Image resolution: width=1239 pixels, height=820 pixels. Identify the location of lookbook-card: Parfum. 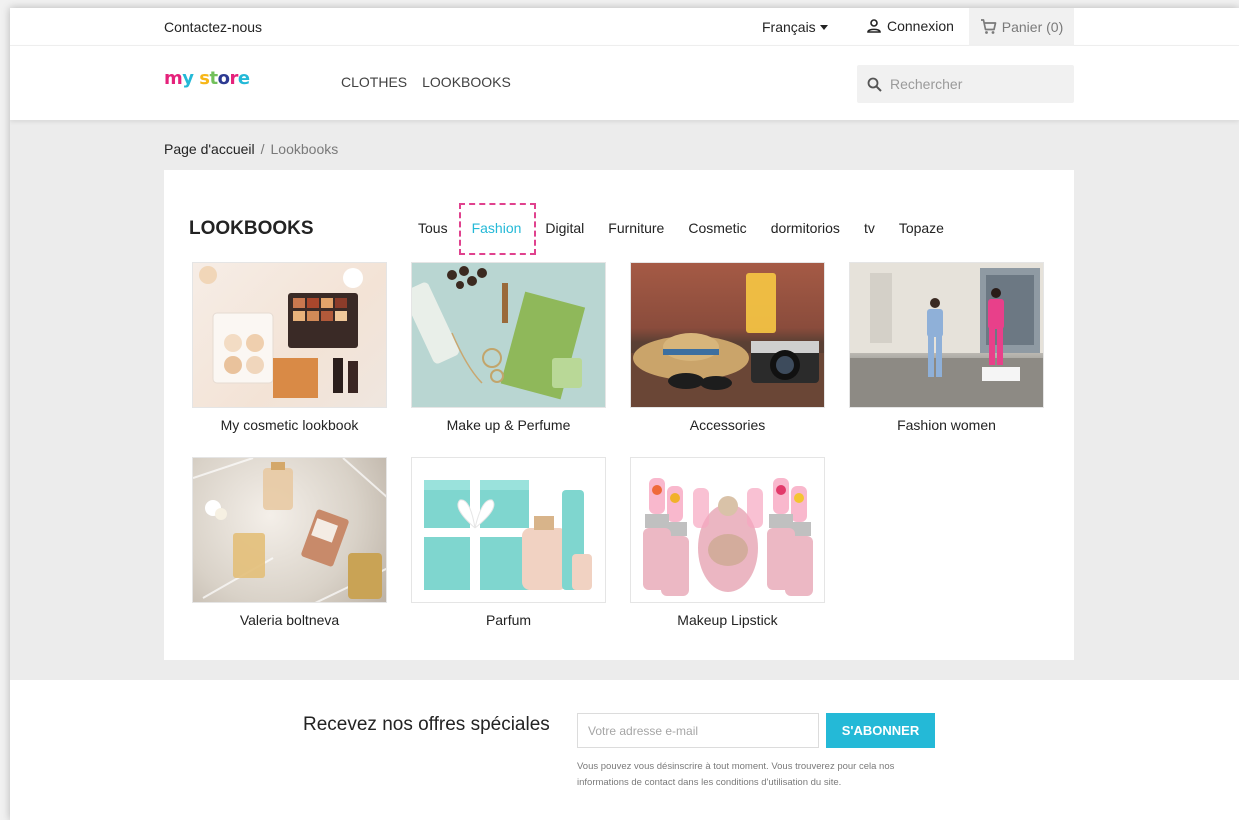
(508, 542).